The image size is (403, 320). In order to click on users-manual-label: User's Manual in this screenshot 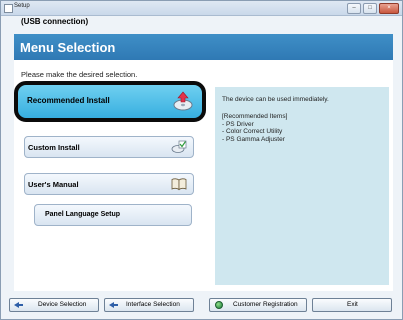, I will do `click(53, 184)`.